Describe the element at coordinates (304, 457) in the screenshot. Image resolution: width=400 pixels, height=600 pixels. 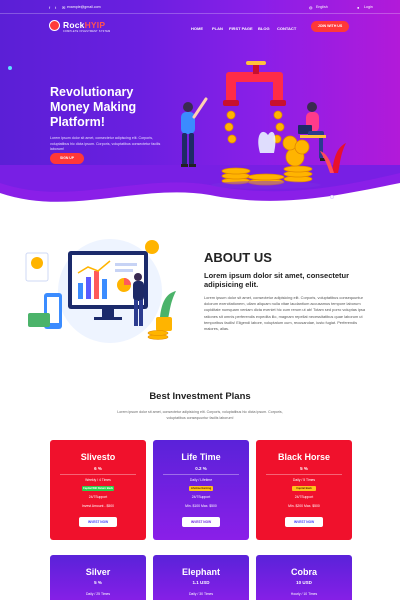
I see `plan-name: Black Horse` at that location.